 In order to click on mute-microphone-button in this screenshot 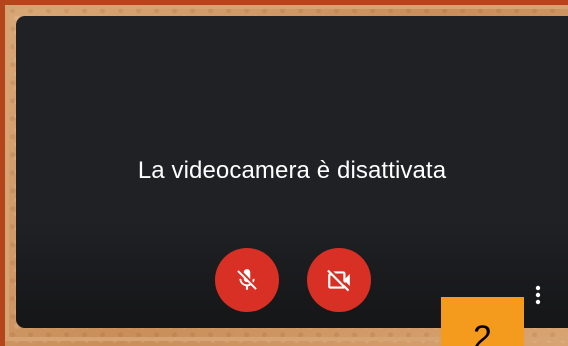, I will do `click(247, 280)`.